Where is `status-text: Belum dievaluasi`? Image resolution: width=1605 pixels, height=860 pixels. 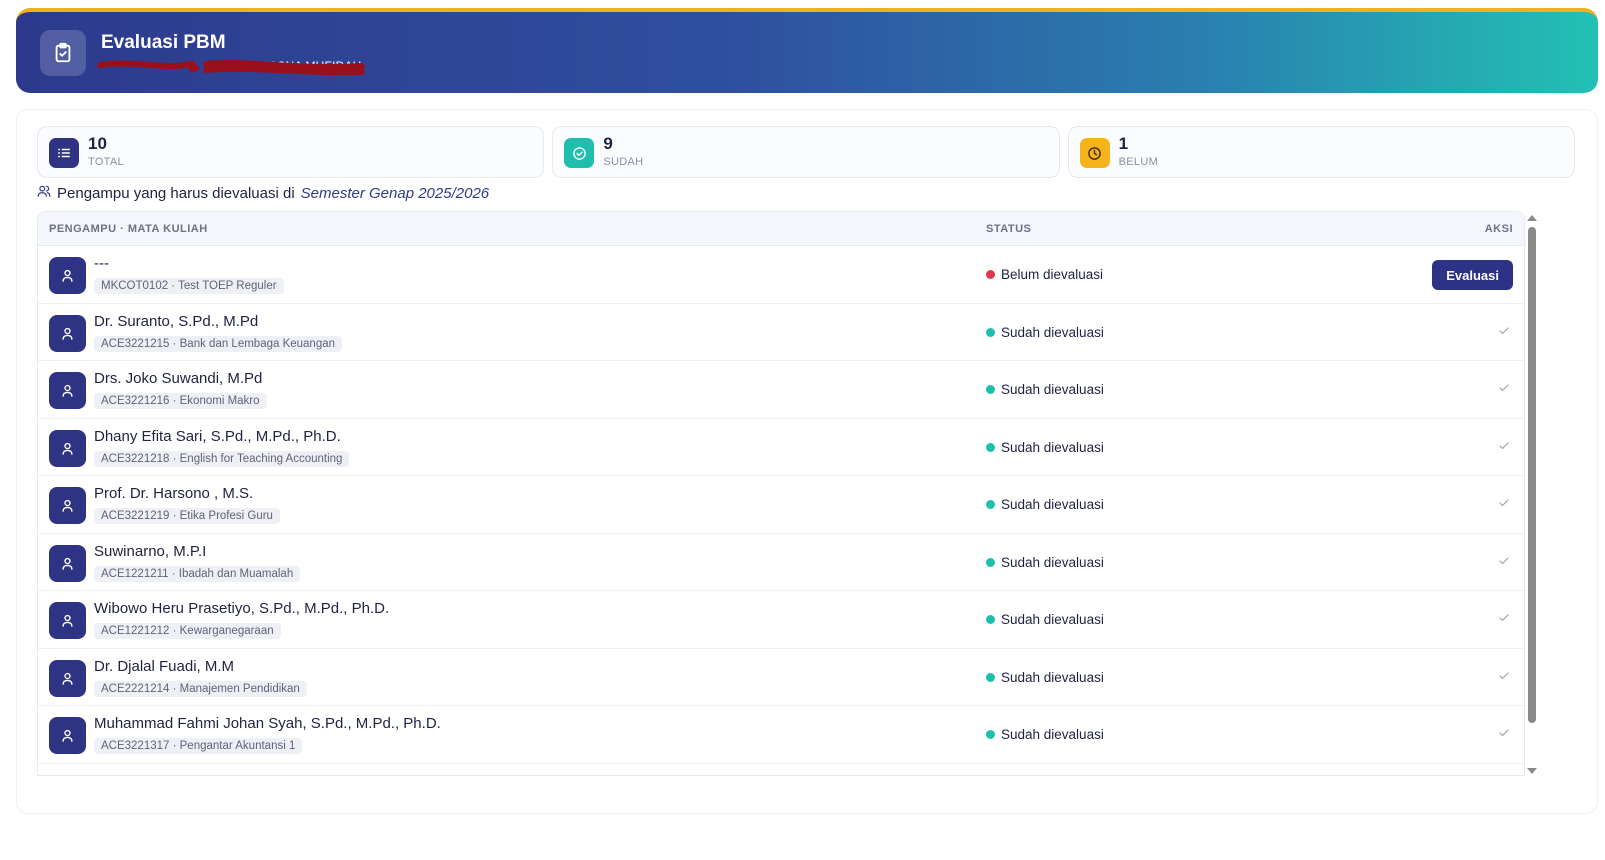
status-text: Belum dievaluasi is located at coordinates (1052, 274).